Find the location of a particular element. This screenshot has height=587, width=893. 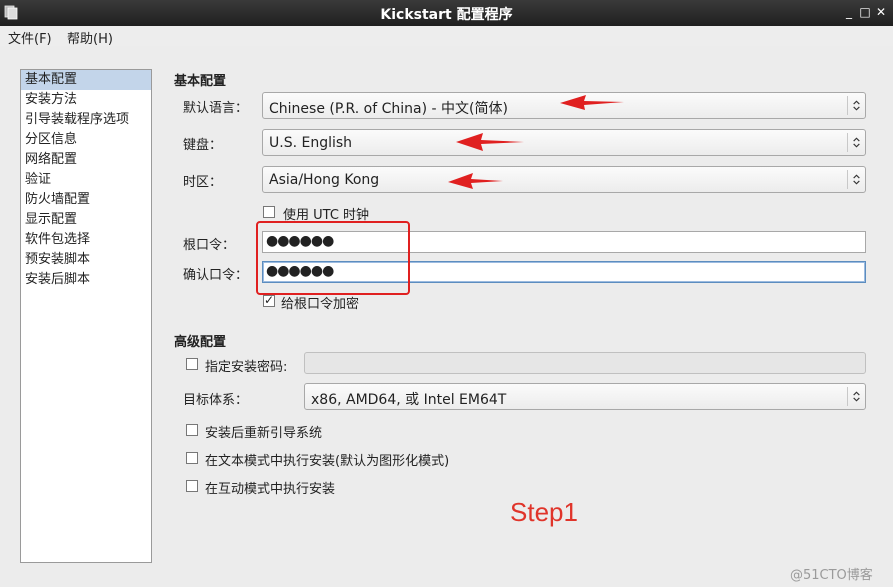

arrow-keyboard is located at coordinates (490, 142).